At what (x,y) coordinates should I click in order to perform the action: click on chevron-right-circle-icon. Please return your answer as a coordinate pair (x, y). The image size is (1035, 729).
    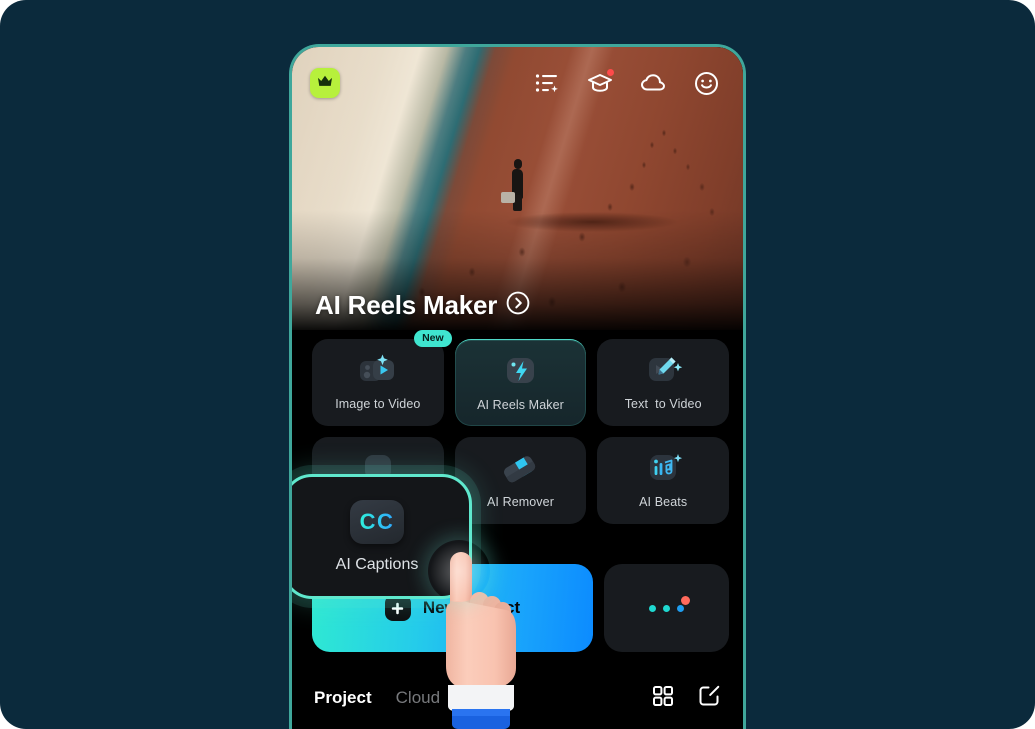
    Looking at the image, I should click on (518, 305).